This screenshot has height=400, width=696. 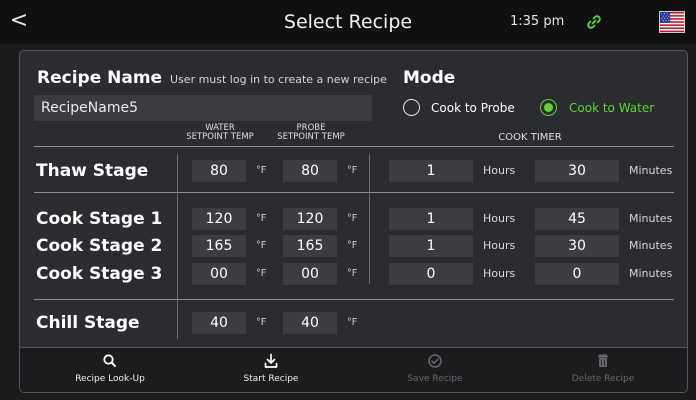 What do you see at coordinates (88, 323) in the screenshot?
I see `stage-label-chill: Chill Stage` at bounding box center [88, 323].